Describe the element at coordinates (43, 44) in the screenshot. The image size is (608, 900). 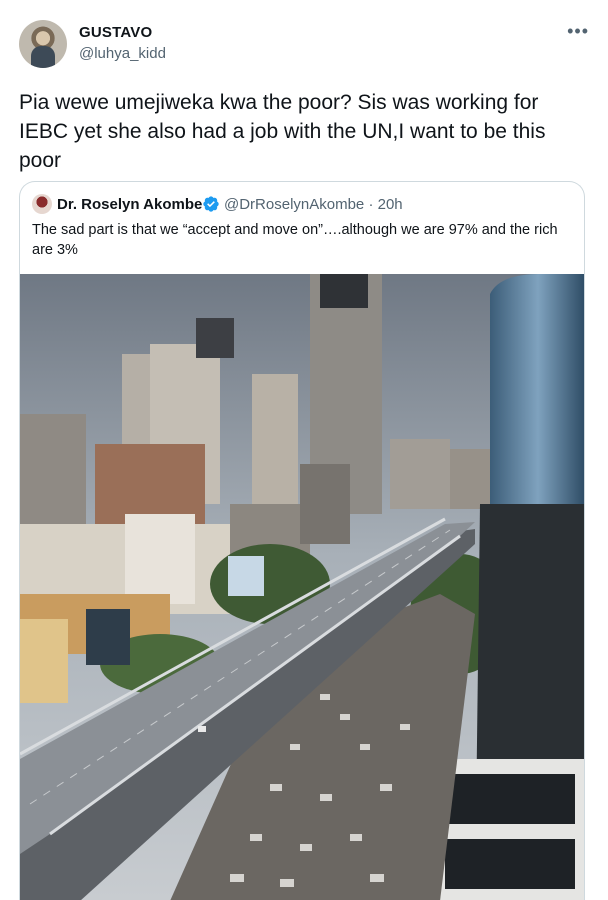
I see `avatar` at that location.